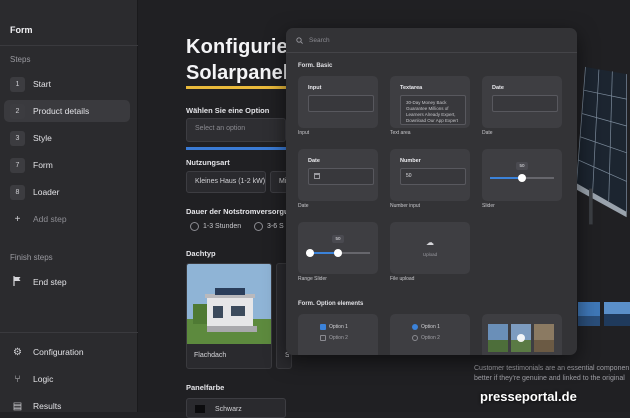 The width and height of the screenshot is (630, 418). What do you see at coordinates (430, 338) in the screenshot?
I see `option-text: Option 2` at bounding box center [430, 338].